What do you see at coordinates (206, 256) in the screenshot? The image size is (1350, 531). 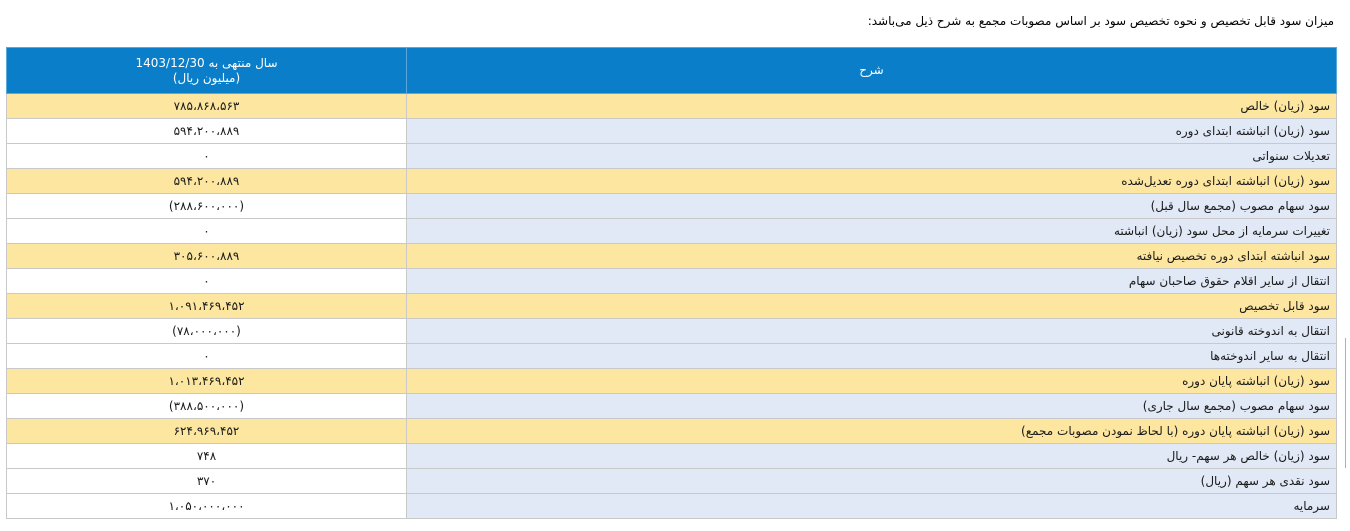 I see `row-value: ۳۰۵،۶۰۰،۸۸۹` at bounding box center [206, 256].